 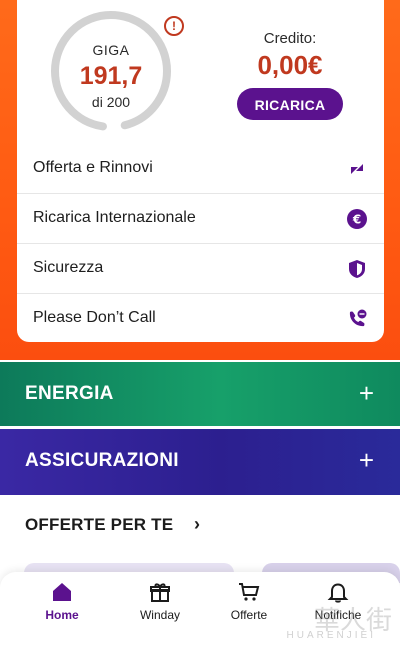 What do you see at coordinates (114, 217) in the screenshot?
I see `menu-item-label: Ricarica Internazionale` at bounding box center [114, 217].